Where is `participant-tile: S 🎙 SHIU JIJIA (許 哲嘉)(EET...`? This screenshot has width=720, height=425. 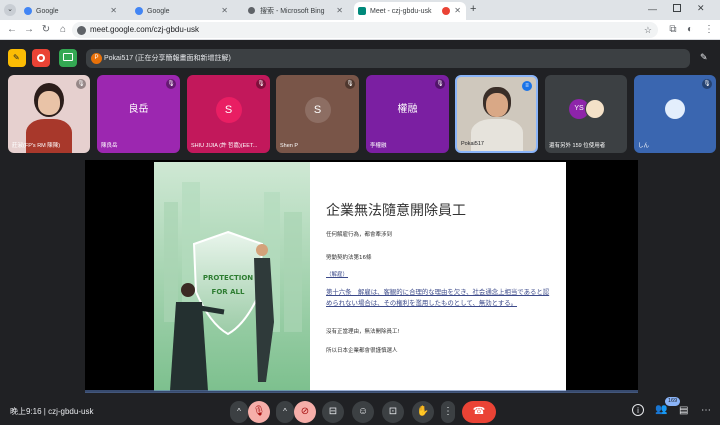
participant-tile: S 🎙 SHIU JIJIA (許 哲嘉)(EET... is located at coordinates (228, 114).